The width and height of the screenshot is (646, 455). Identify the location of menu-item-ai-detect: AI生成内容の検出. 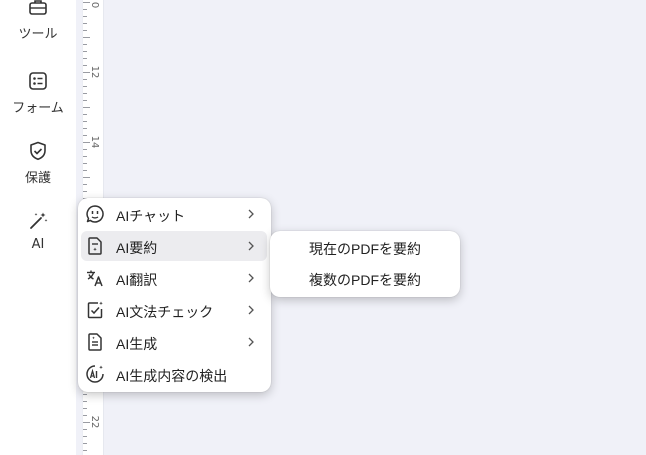
(174, 374).